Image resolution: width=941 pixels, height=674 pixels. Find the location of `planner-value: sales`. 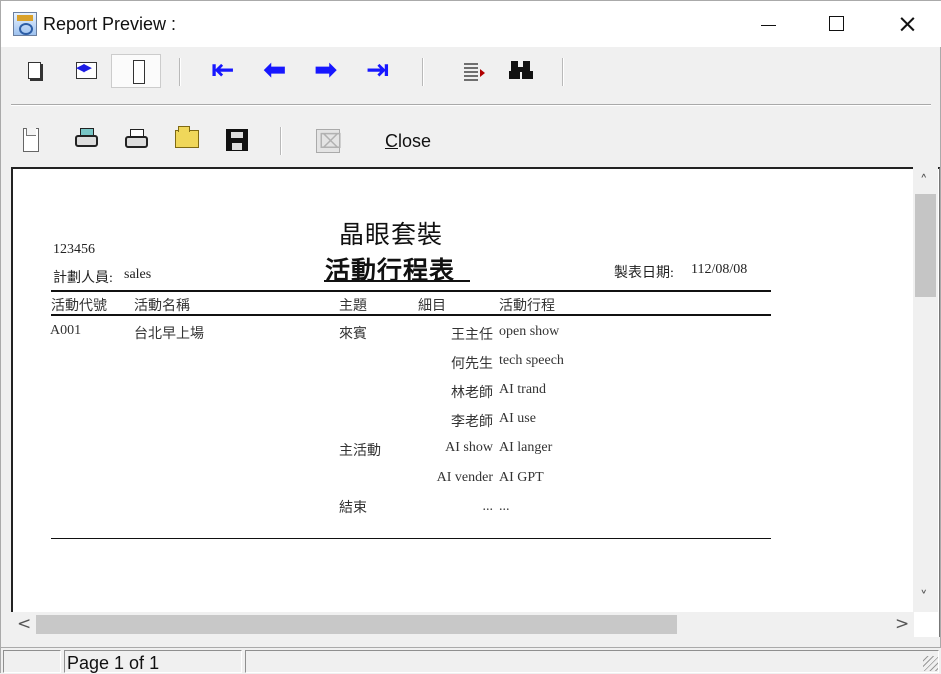

planner-value: sales is located at coordinates (138, 274).